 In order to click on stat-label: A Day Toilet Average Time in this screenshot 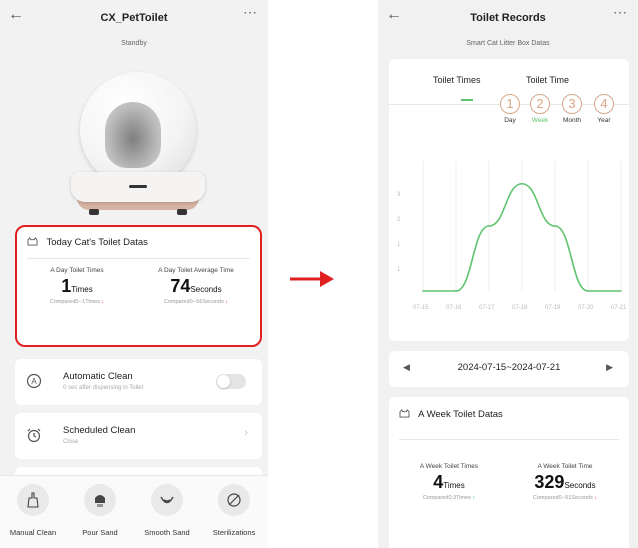, I will do `click(196, 270)`.